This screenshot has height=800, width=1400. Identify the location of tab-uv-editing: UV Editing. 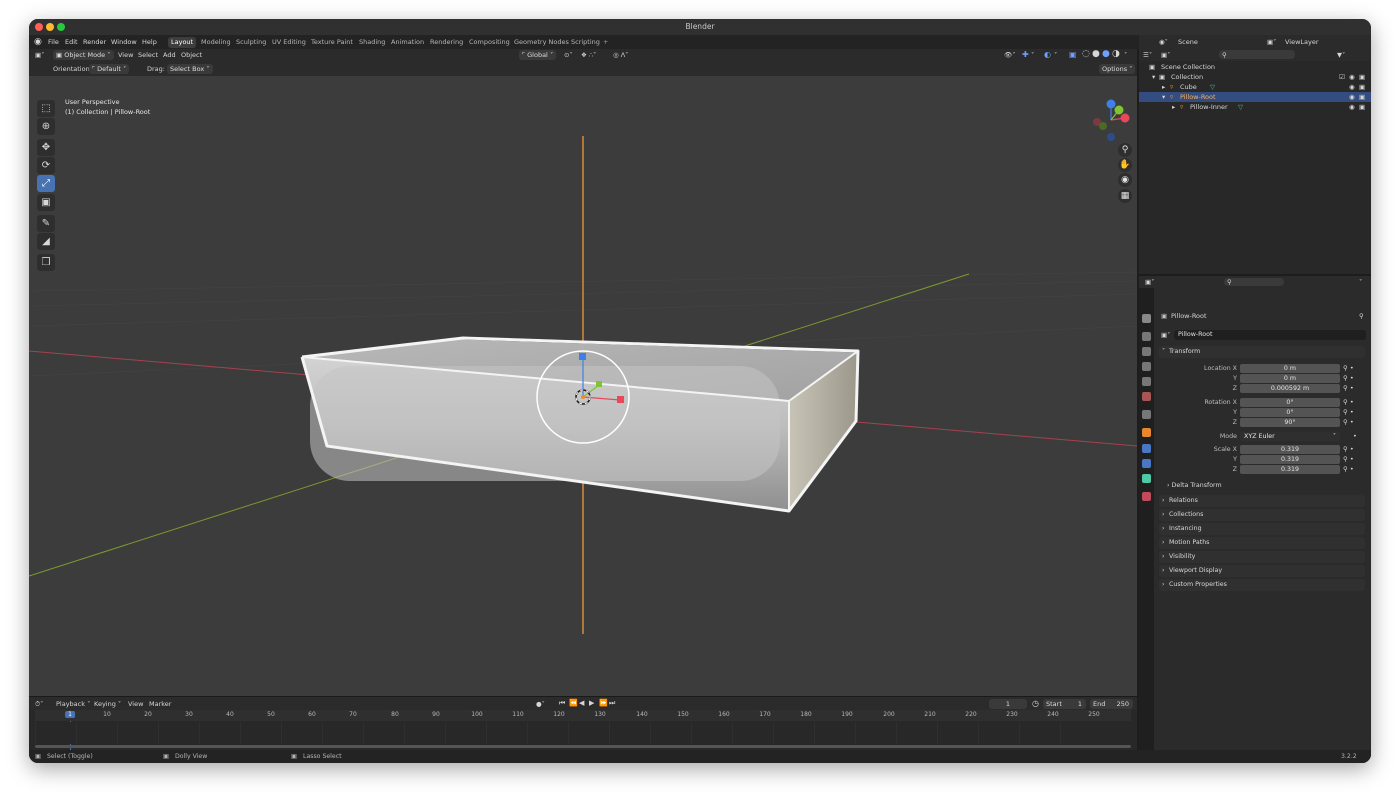
(289, 42).